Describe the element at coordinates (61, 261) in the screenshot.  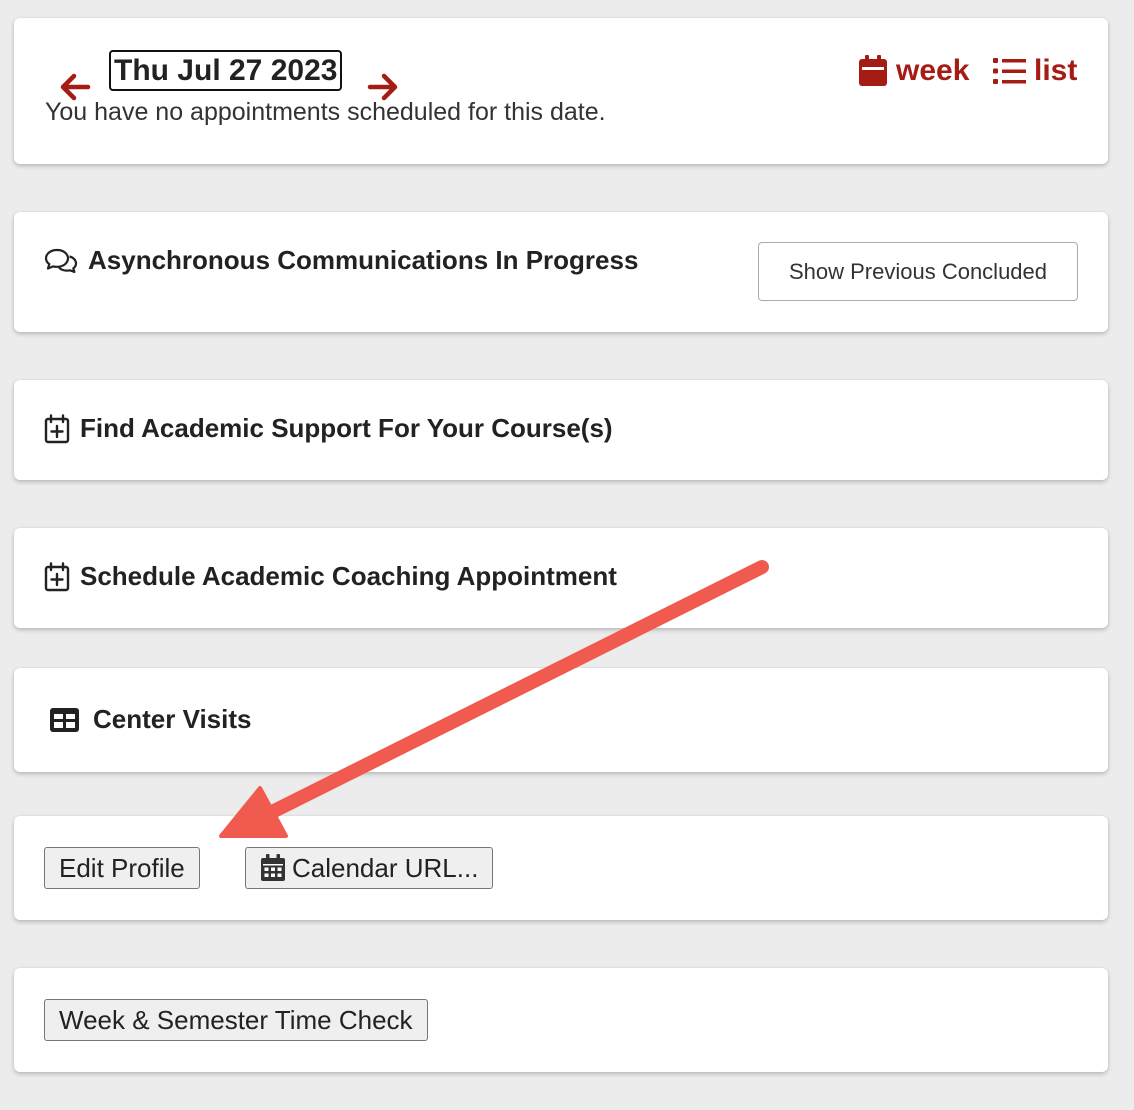
I see `comments-icon` at that location.